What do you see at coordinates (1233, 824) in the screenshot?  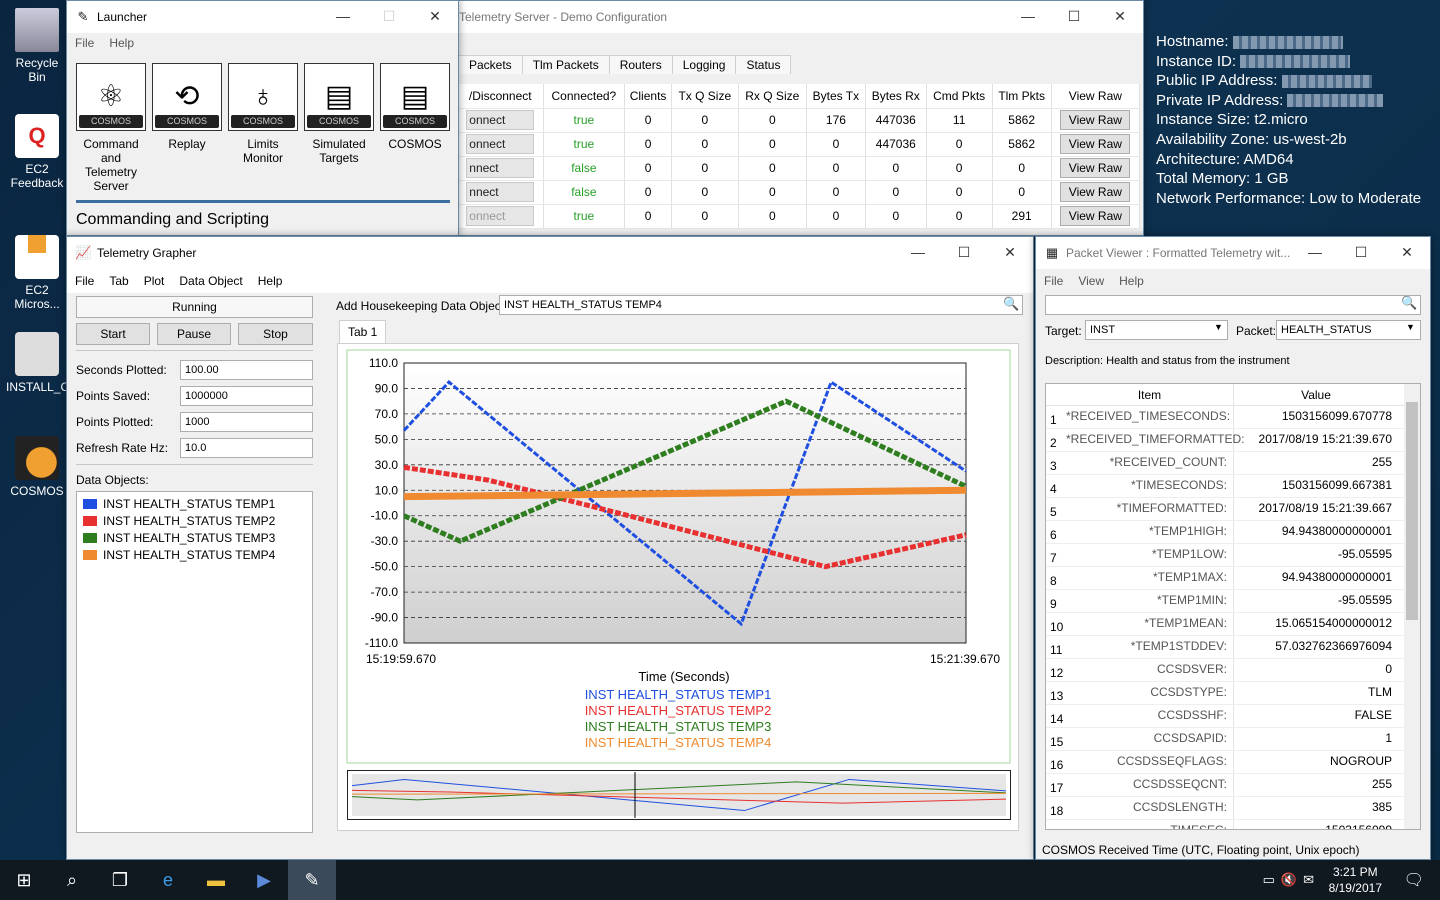 I see `table-row: 19TIMESEC: 1503156099` at bounding box center [1233, 824].